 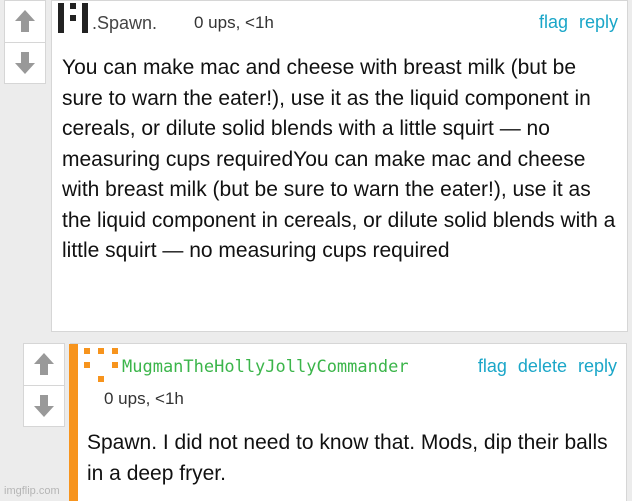 What do you see at coordinates (32, 491) in the screenshot?
I see `watermark: imgflip.com` at bounding box center [32, 491].